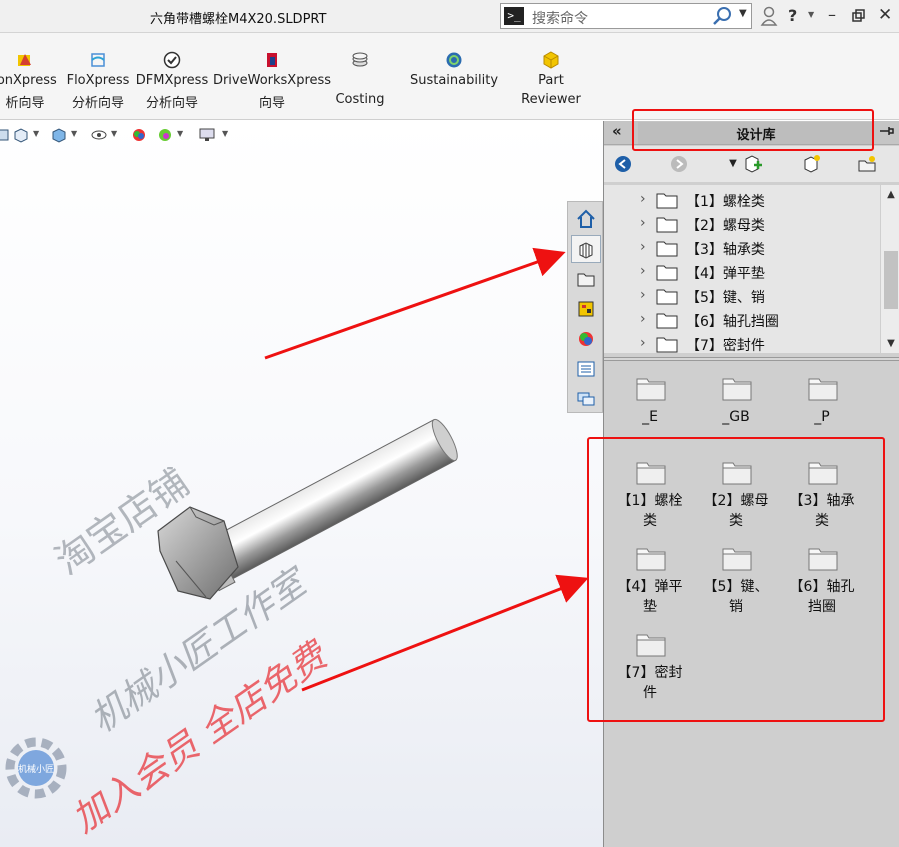 The height and width of the screenshot is (847, 899). What do you see at coordinates (832, 14) in the screenshot?
I see `minimize-icon: –` at bounding box center [832, 14].